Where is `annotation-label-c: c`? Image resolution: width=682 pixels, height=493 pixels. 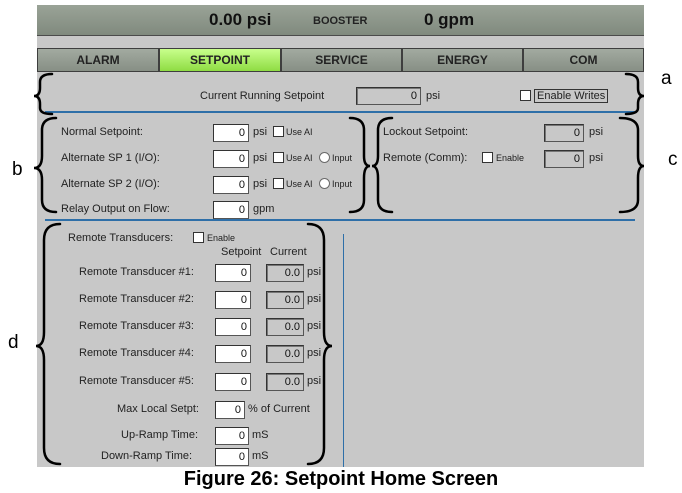
annotation-label-c: c is located at coordinates (673, 159).